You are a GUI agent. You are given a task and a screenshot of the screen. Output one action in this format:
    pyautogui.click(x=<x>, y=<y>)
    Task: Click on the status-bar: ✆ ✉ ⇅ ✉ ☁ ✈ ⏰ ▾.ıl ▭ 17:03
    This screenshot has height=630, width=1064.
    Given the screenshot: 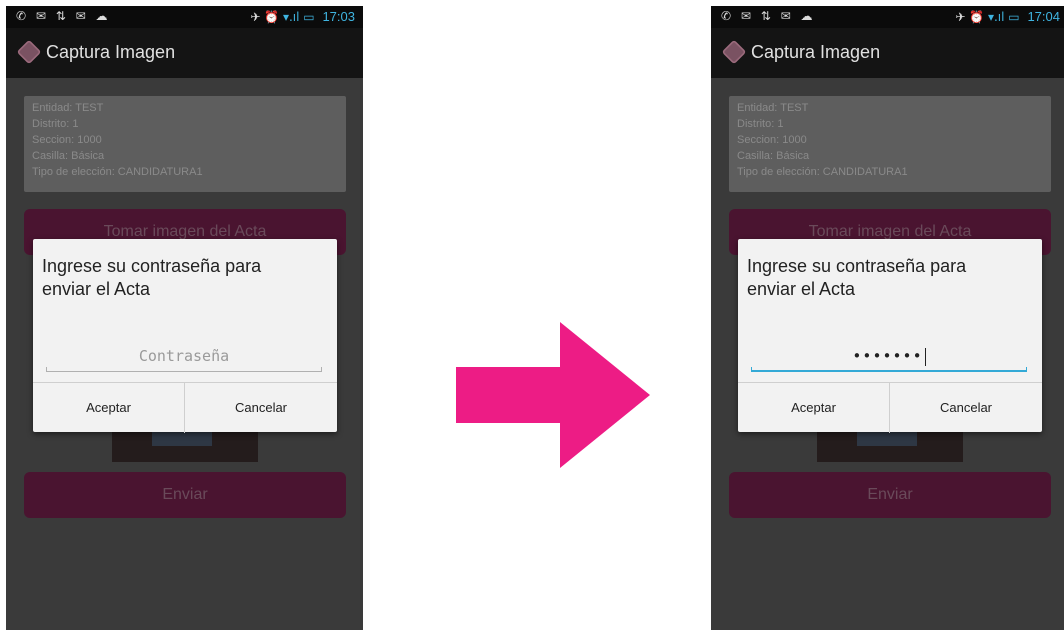 What is the action you would take?
    pyautogui.click(x=184, y=17)
    